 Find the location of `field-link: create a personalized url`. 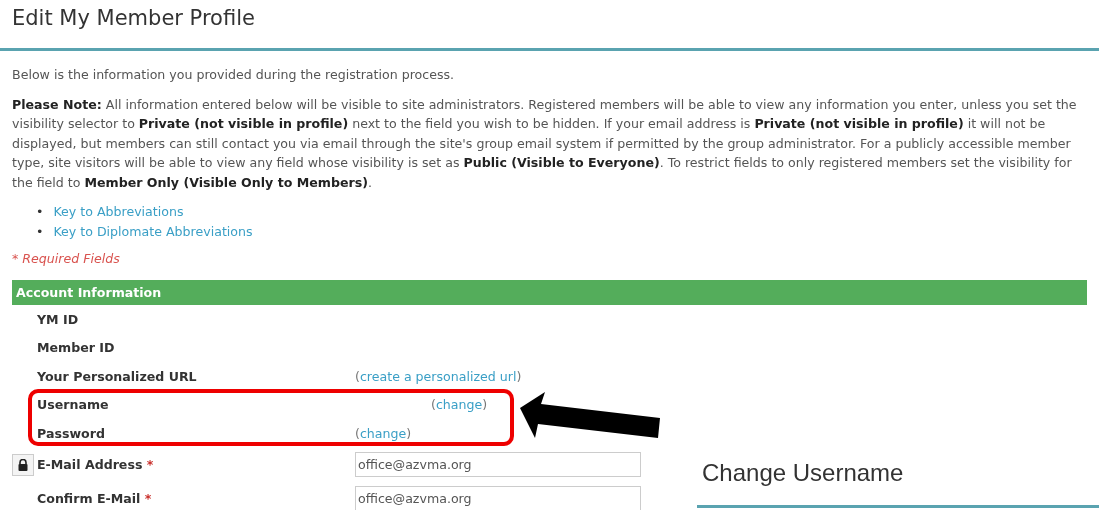

field-link: create a personalized url is located at coordinates (438, 376).